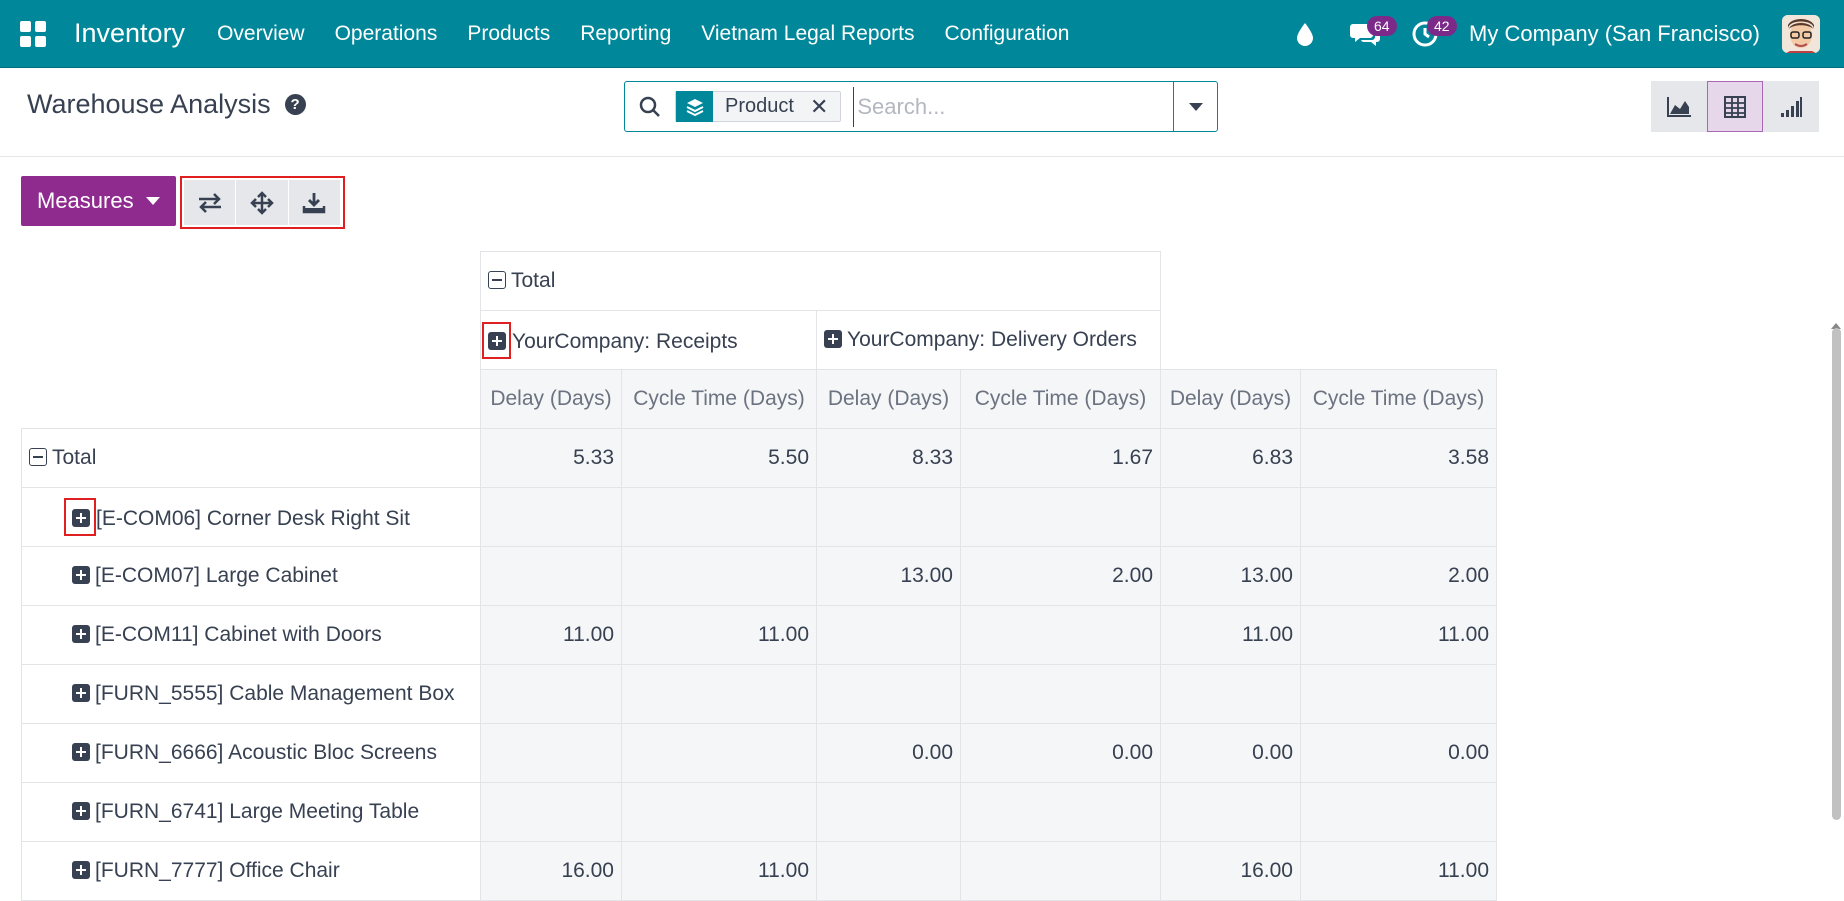 Image resolution: width=1844 pixels, height=901 pixels. What do you see at coordinates (262, 202) in the screenshot?
I see `expand-all-button` at bounding box center [262, 202].